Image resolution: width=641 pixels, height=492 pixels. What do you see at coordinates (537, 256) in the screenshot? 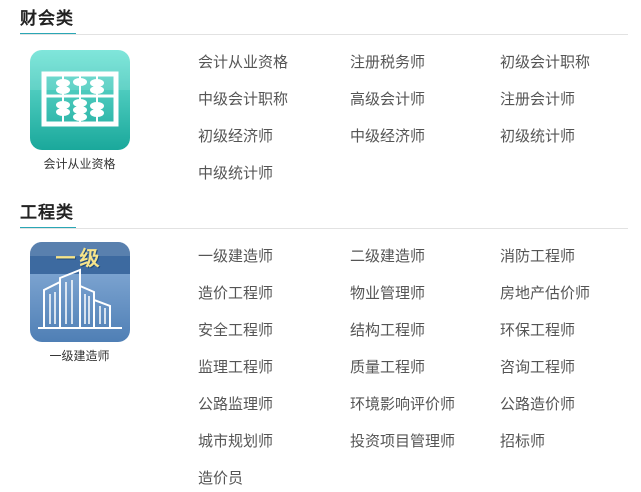
I see `exam-link: 消防工程师` at bounding box center [537, 256].